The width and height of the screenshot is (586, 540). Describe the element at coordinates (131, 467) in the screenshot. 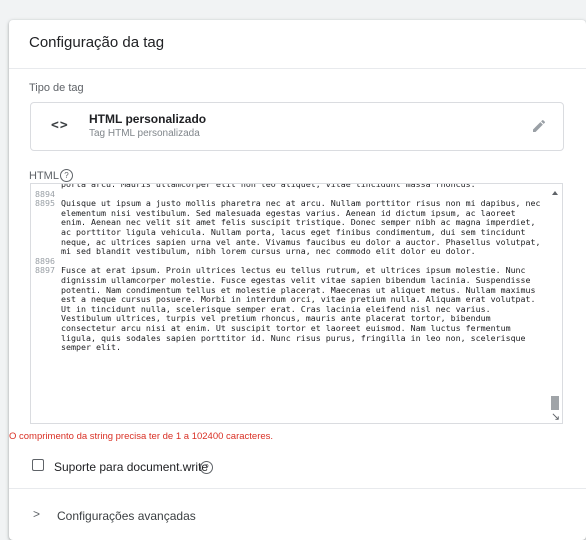

I see `document-write-label: Suporte para document.write` at that location.